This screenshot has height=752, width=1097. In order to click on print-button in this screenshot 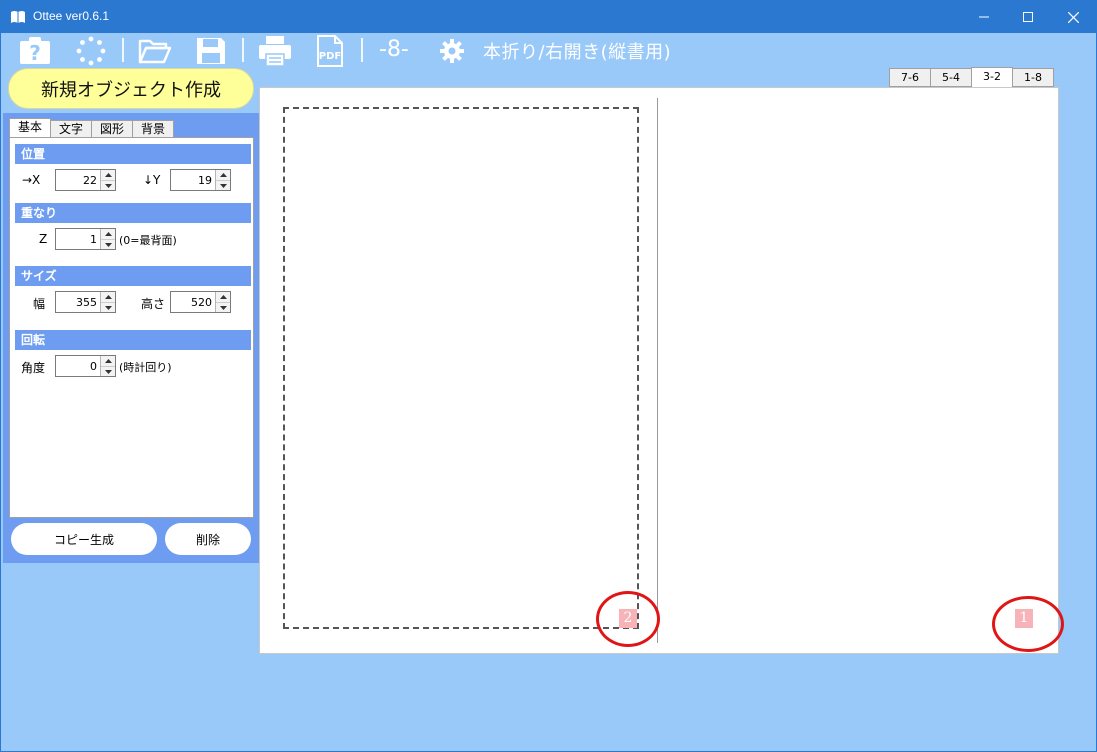, I will do `click(275, 51)`.